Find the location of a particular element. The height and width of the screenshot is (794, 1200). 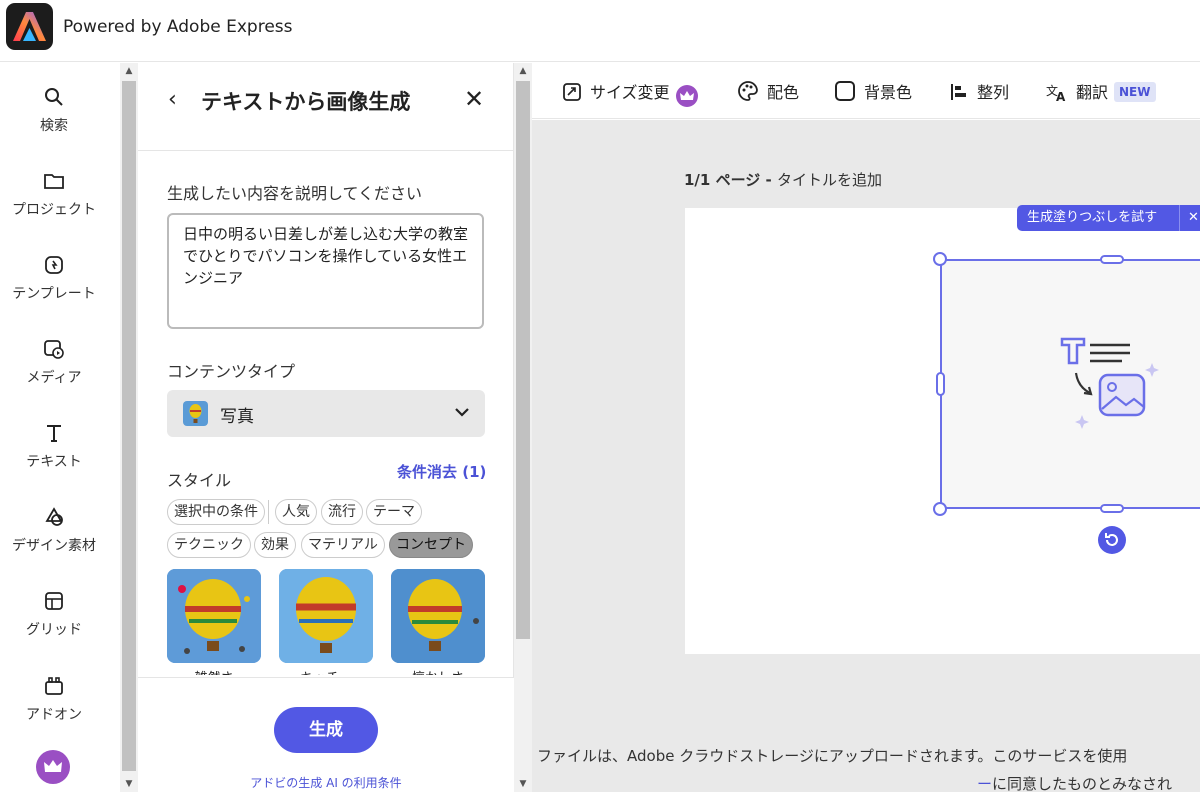

addon-icon is located at coordinates (54, 686).